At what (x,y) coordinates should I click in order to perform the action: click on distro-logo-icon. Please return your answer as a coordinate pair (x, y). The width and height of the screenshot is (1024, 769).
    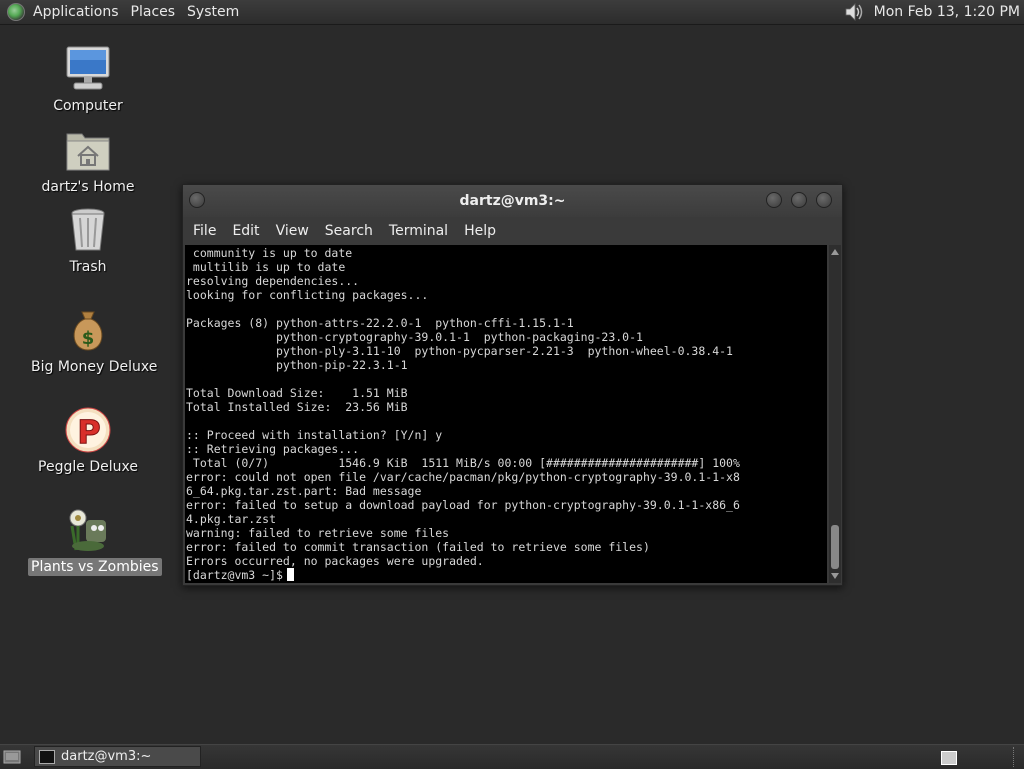
    Looking at the image, I should click on (16, 12).